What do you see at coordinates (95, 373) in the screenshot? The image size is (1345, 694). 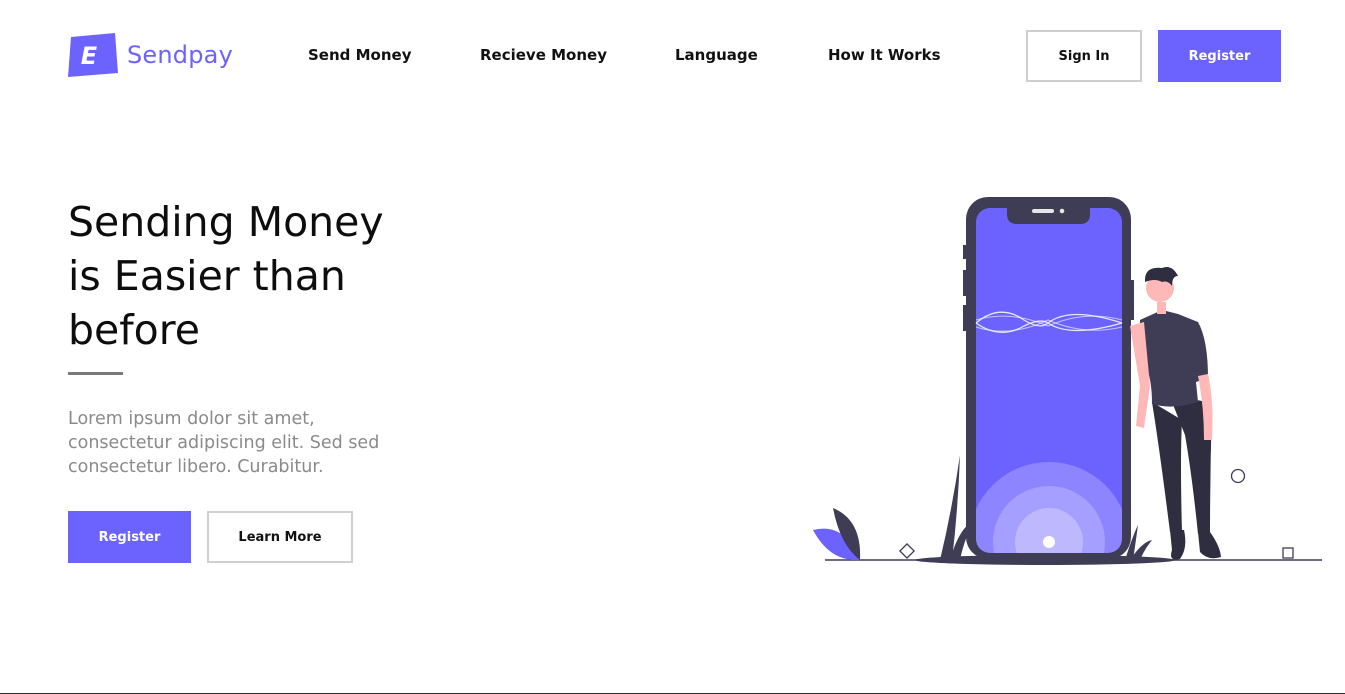 I see `hero-divider` at bounding box center [95, 373].